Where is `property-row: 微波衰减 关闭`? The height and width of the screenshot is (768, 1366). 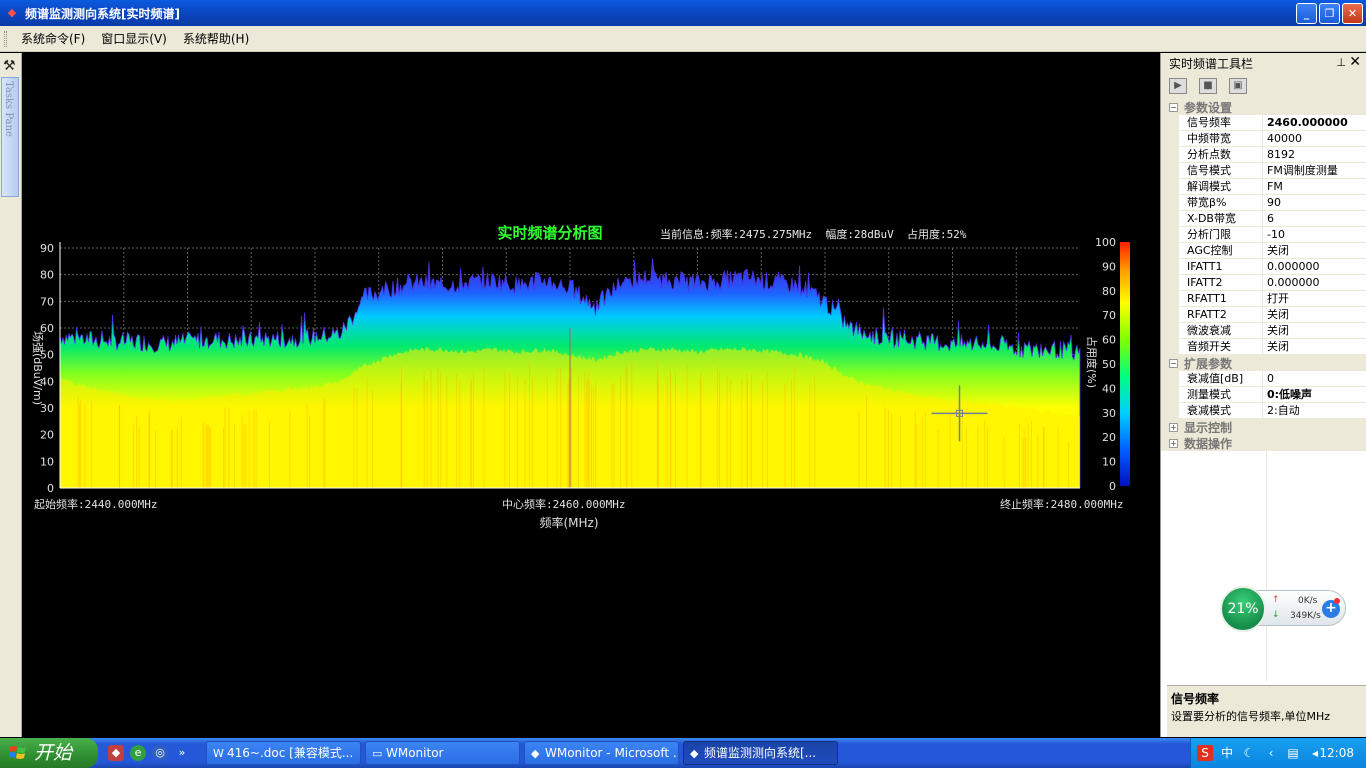
property-row: 微波衰减 关闭 is located at coordinates (1263, 331).